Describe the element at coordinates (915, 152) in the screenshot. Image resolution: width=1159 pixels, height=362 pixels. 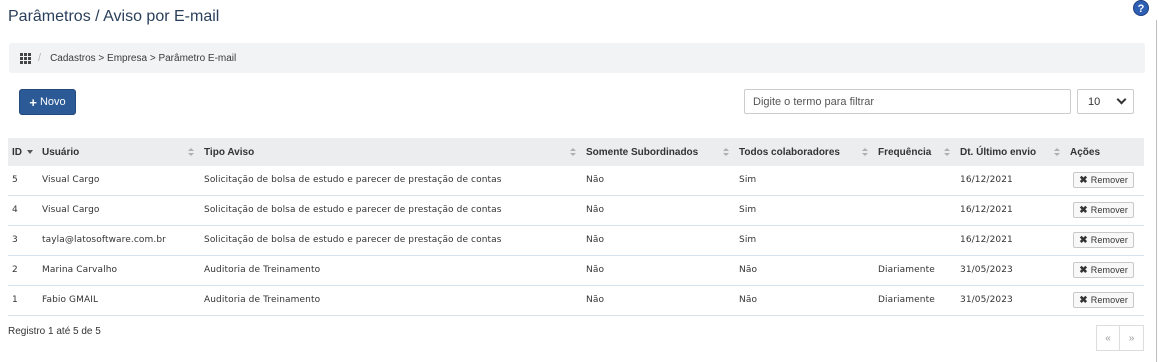
I see `column-header-frequencia: Frequência` at that location.